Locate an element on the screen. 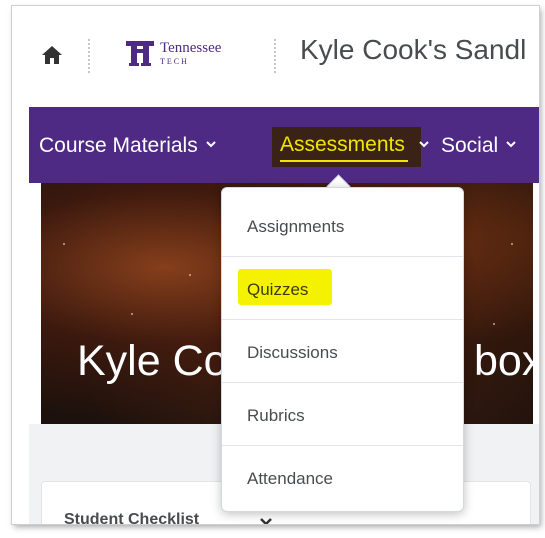  menu-item-discussions: Discussions is located at coordinates (342, 351).